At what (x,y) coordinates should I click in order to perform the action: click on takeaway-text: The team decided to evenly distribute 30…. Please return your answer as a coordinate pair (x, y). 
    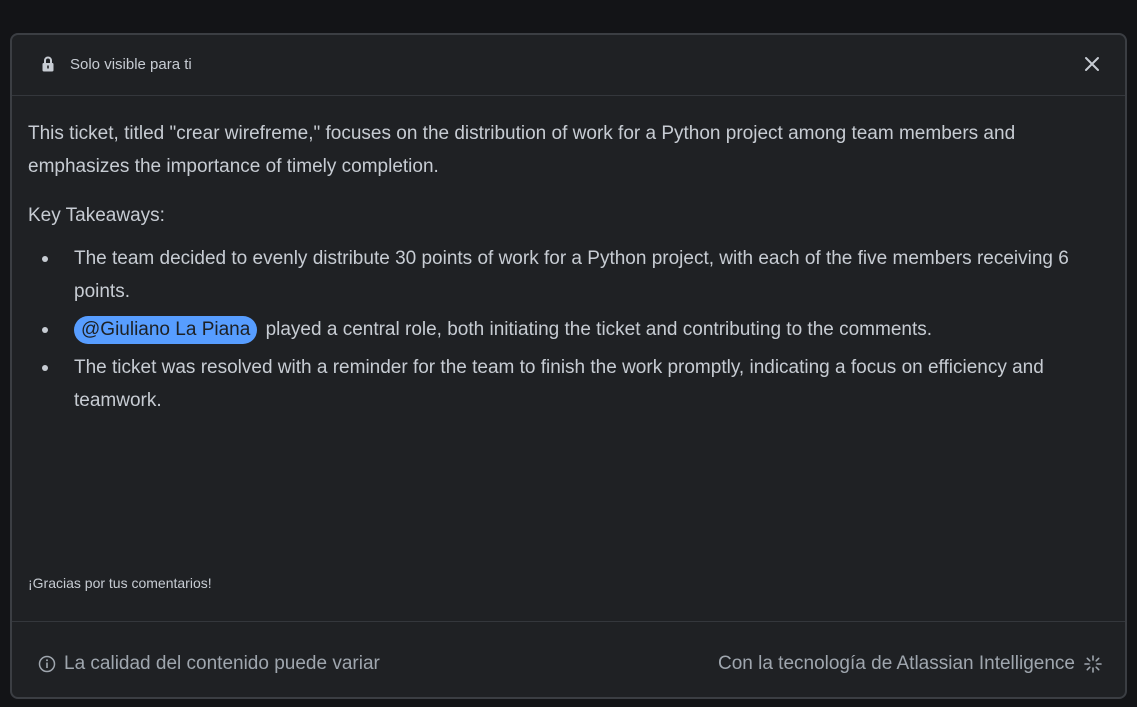
    Looking at the image, I should click on (571, 275).